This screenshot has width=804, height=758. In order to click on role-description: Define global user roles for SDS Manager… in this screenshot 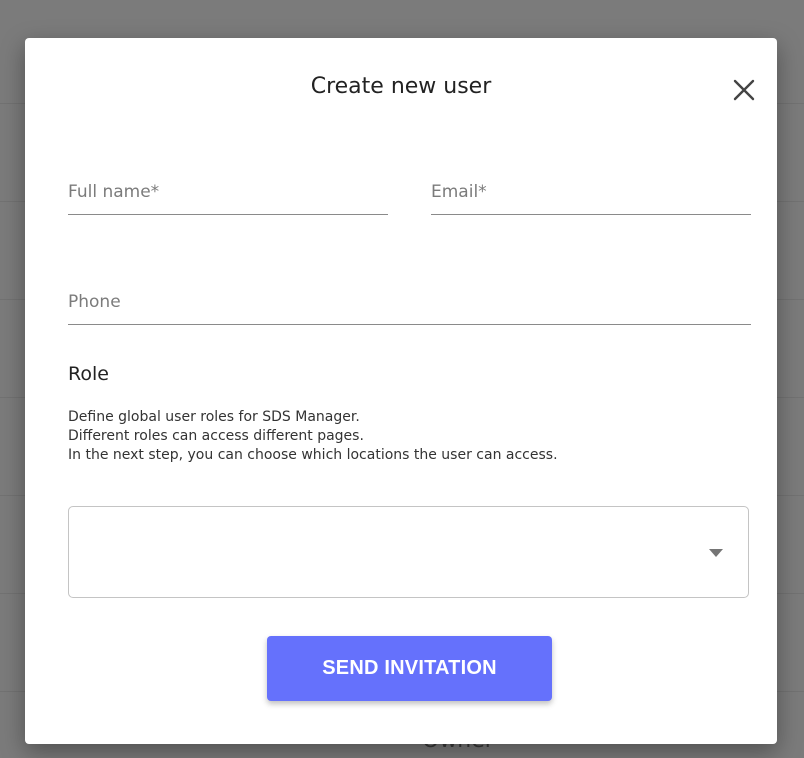, I will do `click(418, 436)`.